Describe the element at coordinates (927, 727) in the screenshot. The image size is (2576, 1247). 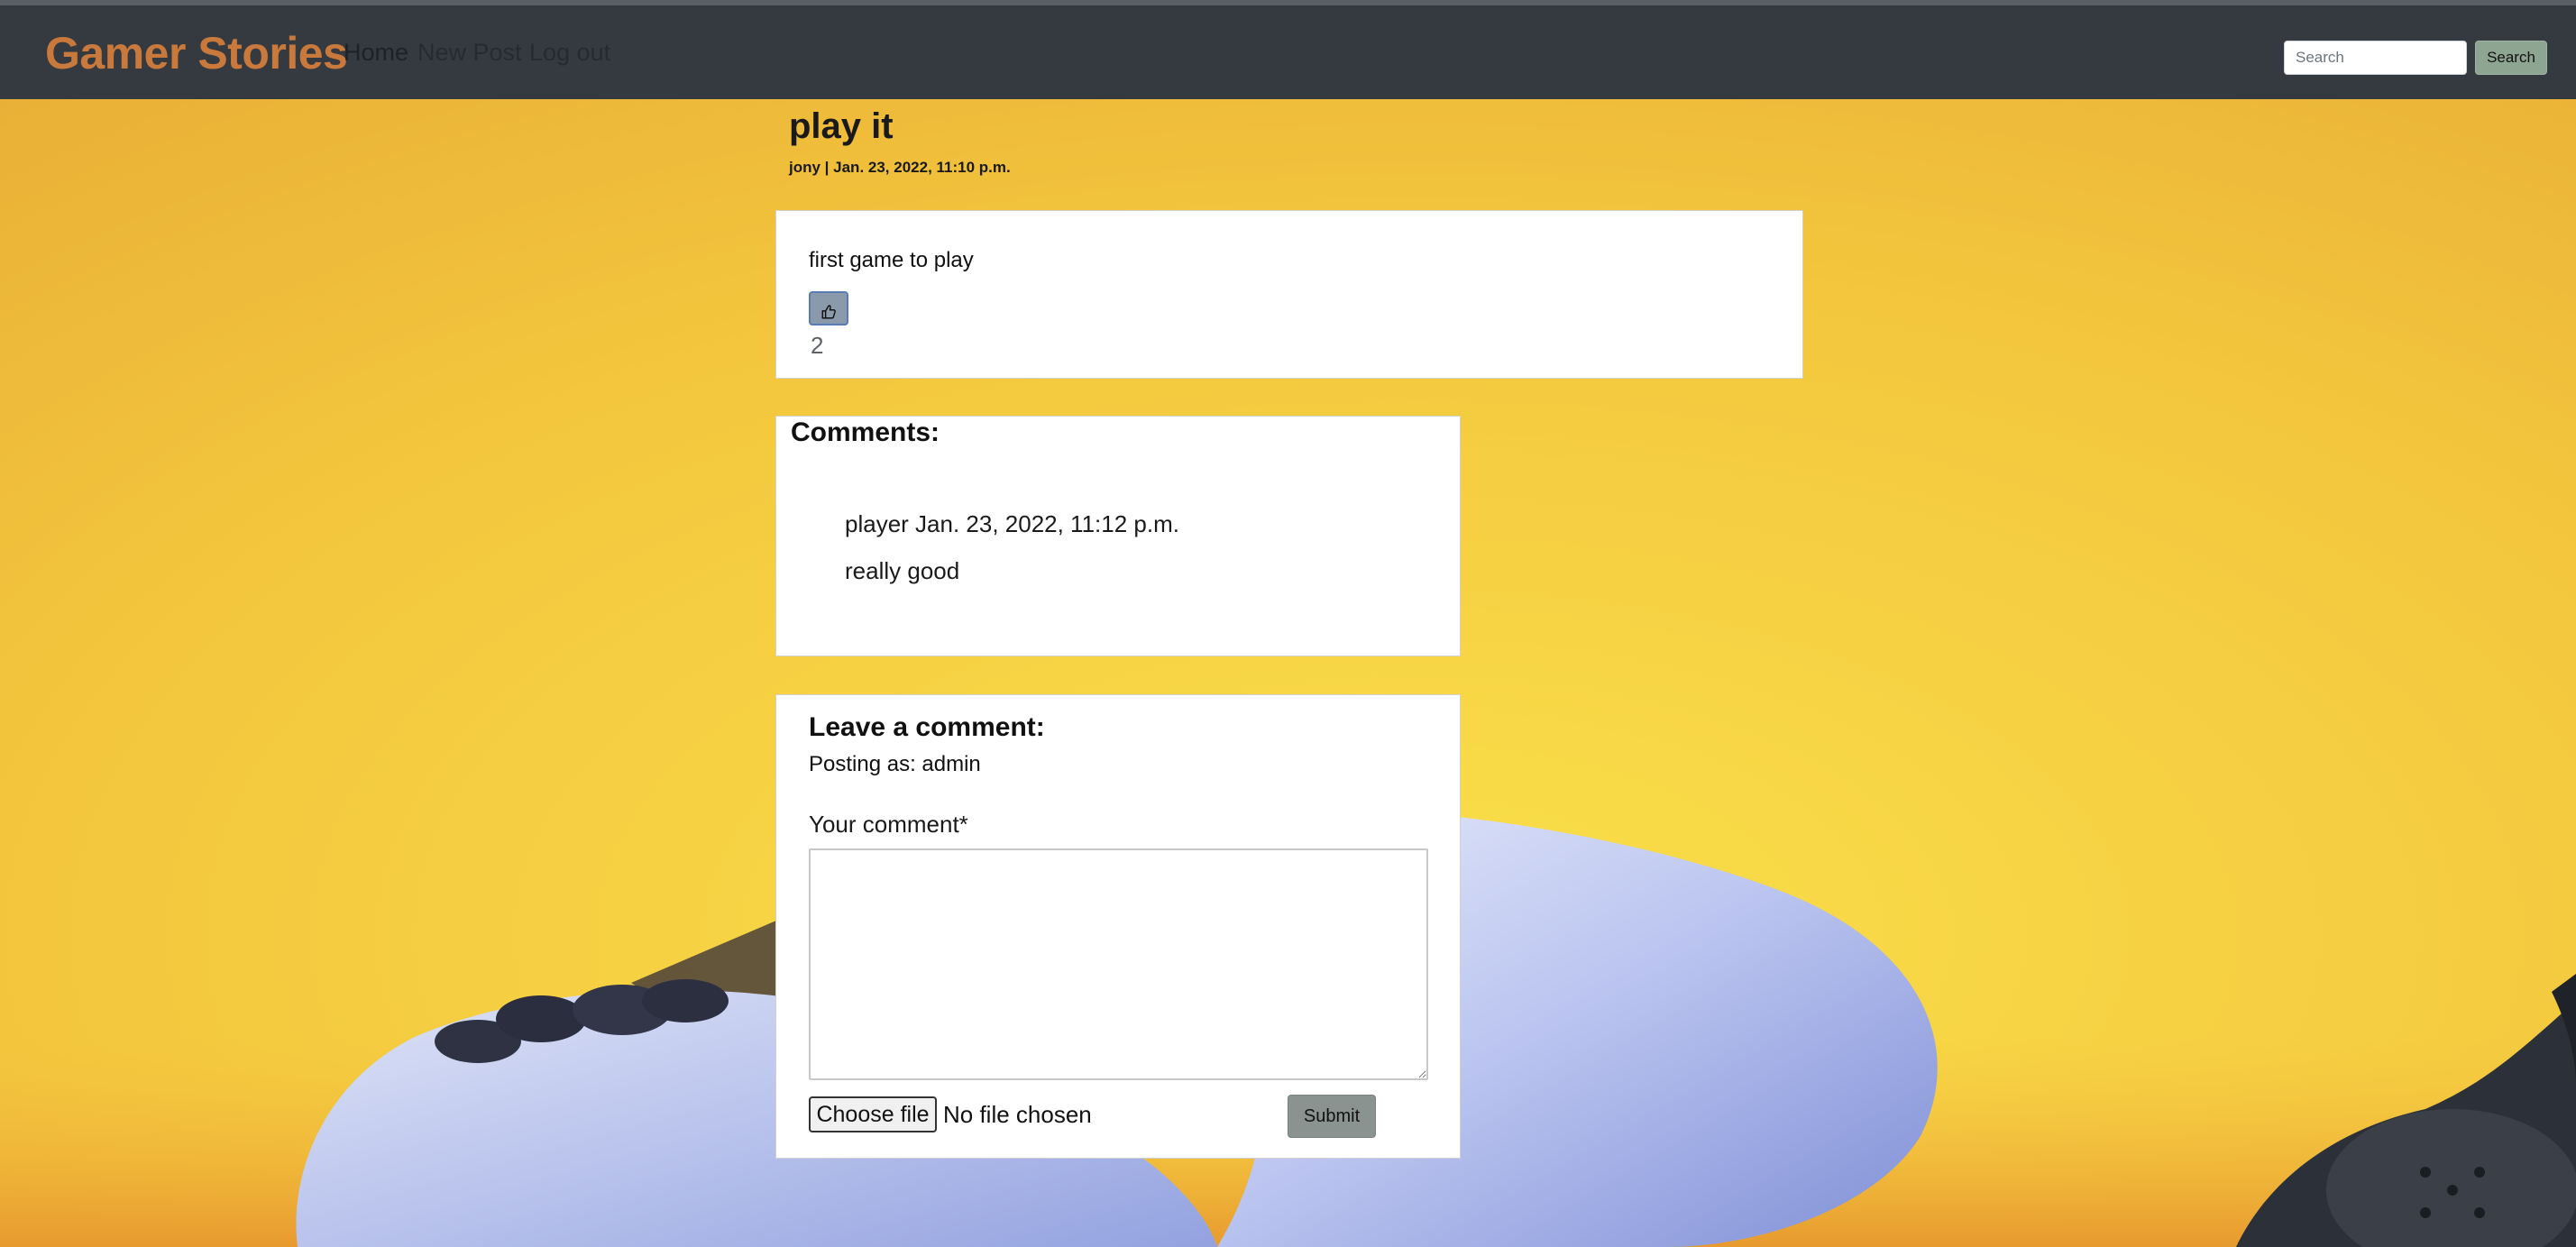
I see `comment-form-heading: Leave a comment:` at that location.